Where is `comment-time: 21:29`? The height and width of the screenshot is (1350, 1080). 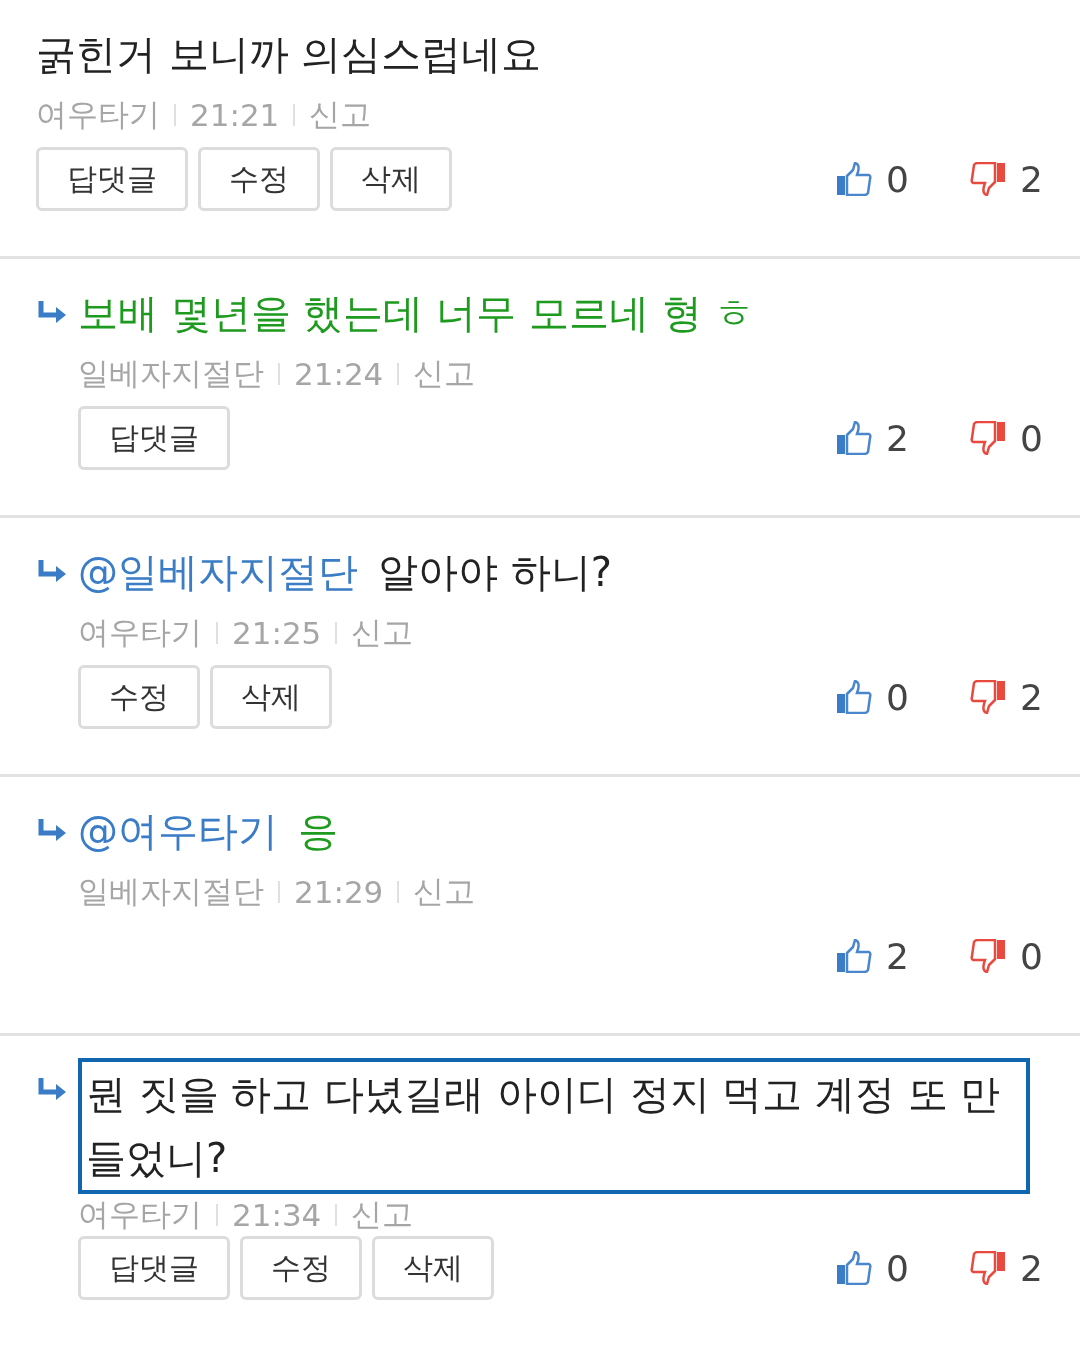
comment-time: 21:29 is located at coordinates (339, 892).